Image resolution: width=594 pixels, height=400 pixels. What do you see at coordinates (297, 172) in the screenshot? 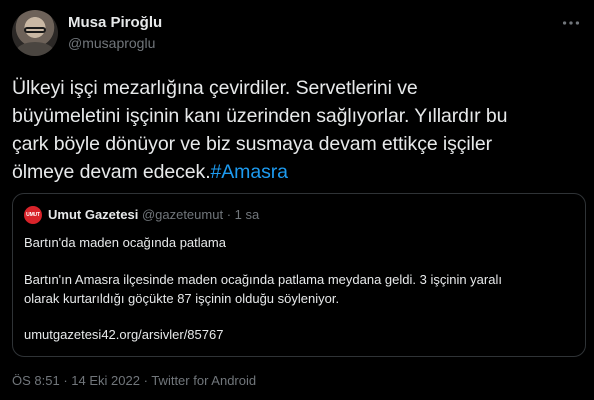
I see `tweet-line: ölmeye devam edecek.#Amasra` at bounding box center [297, 172].